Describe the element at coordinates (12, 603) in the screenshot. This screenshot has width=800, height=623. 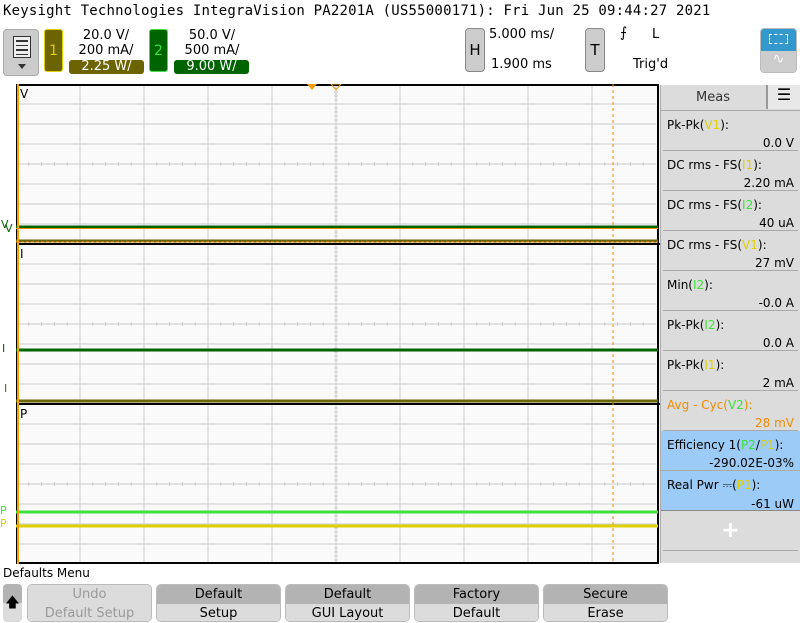
I see `menu-back-up-icon: 🡅` at that location.